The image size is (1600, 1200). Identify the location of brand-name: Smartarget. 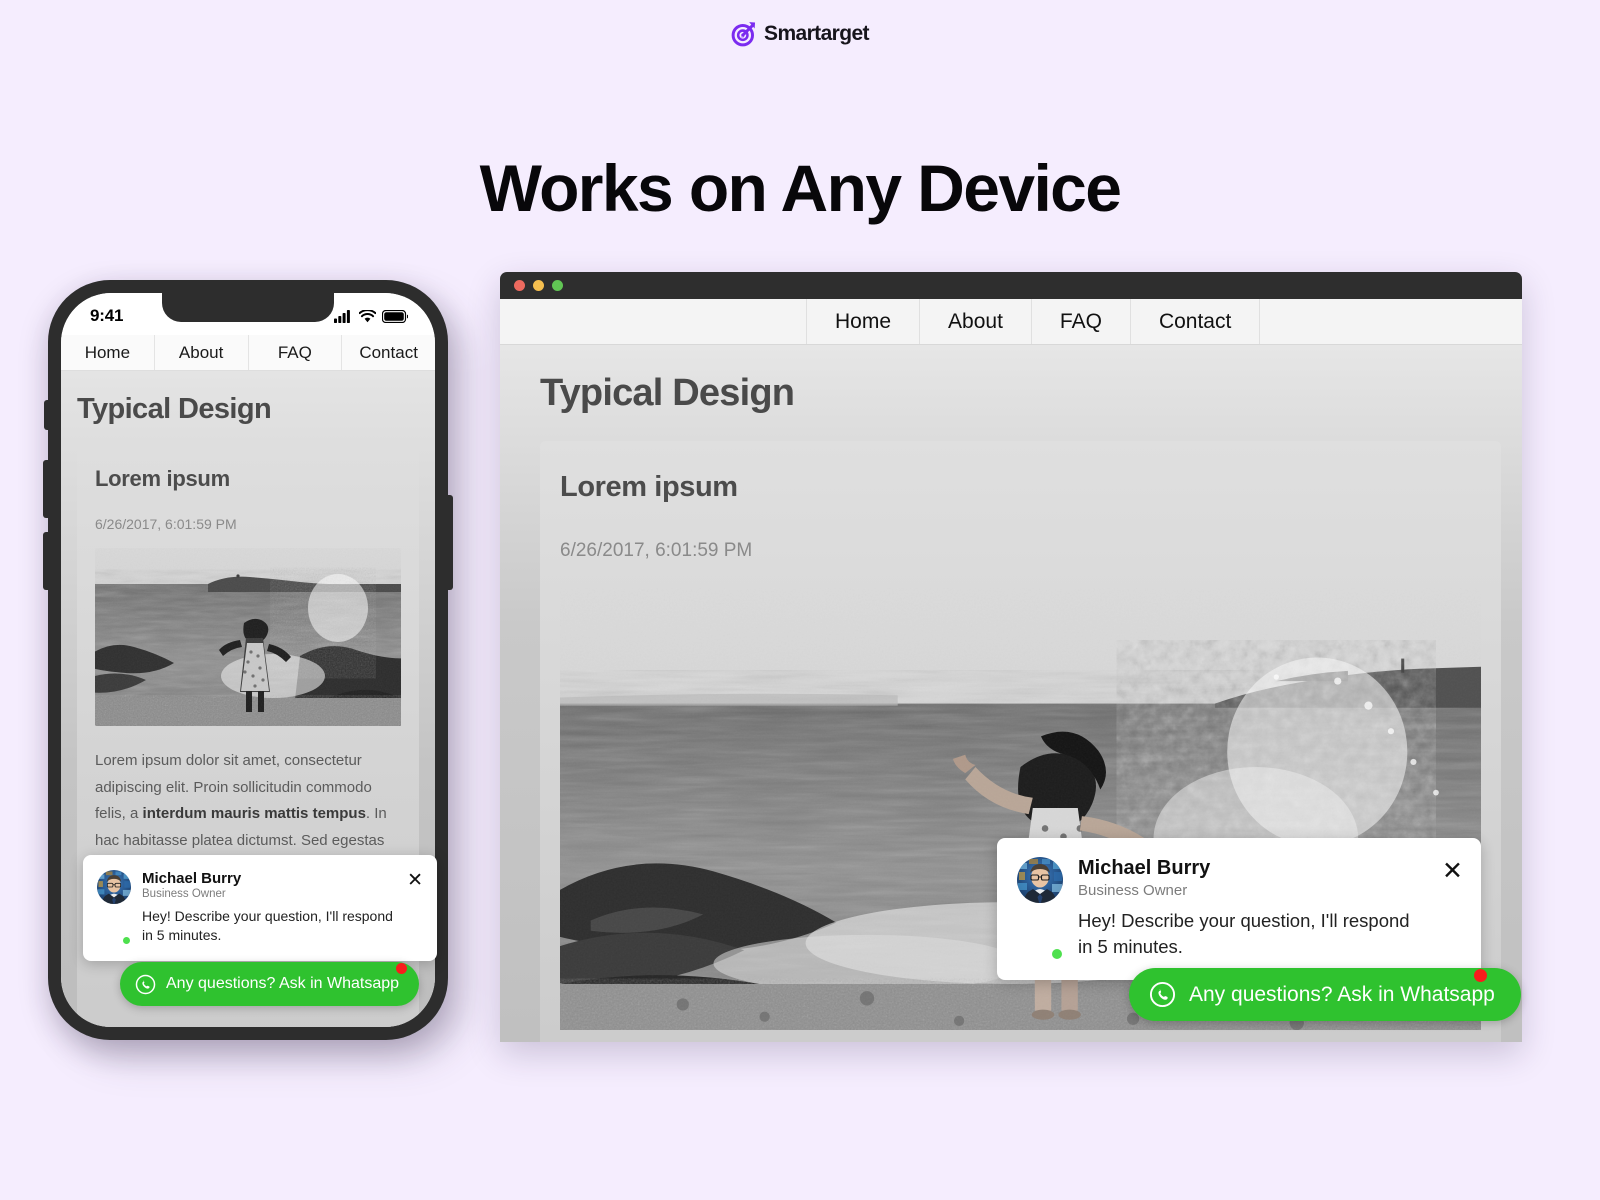
(816, 33).